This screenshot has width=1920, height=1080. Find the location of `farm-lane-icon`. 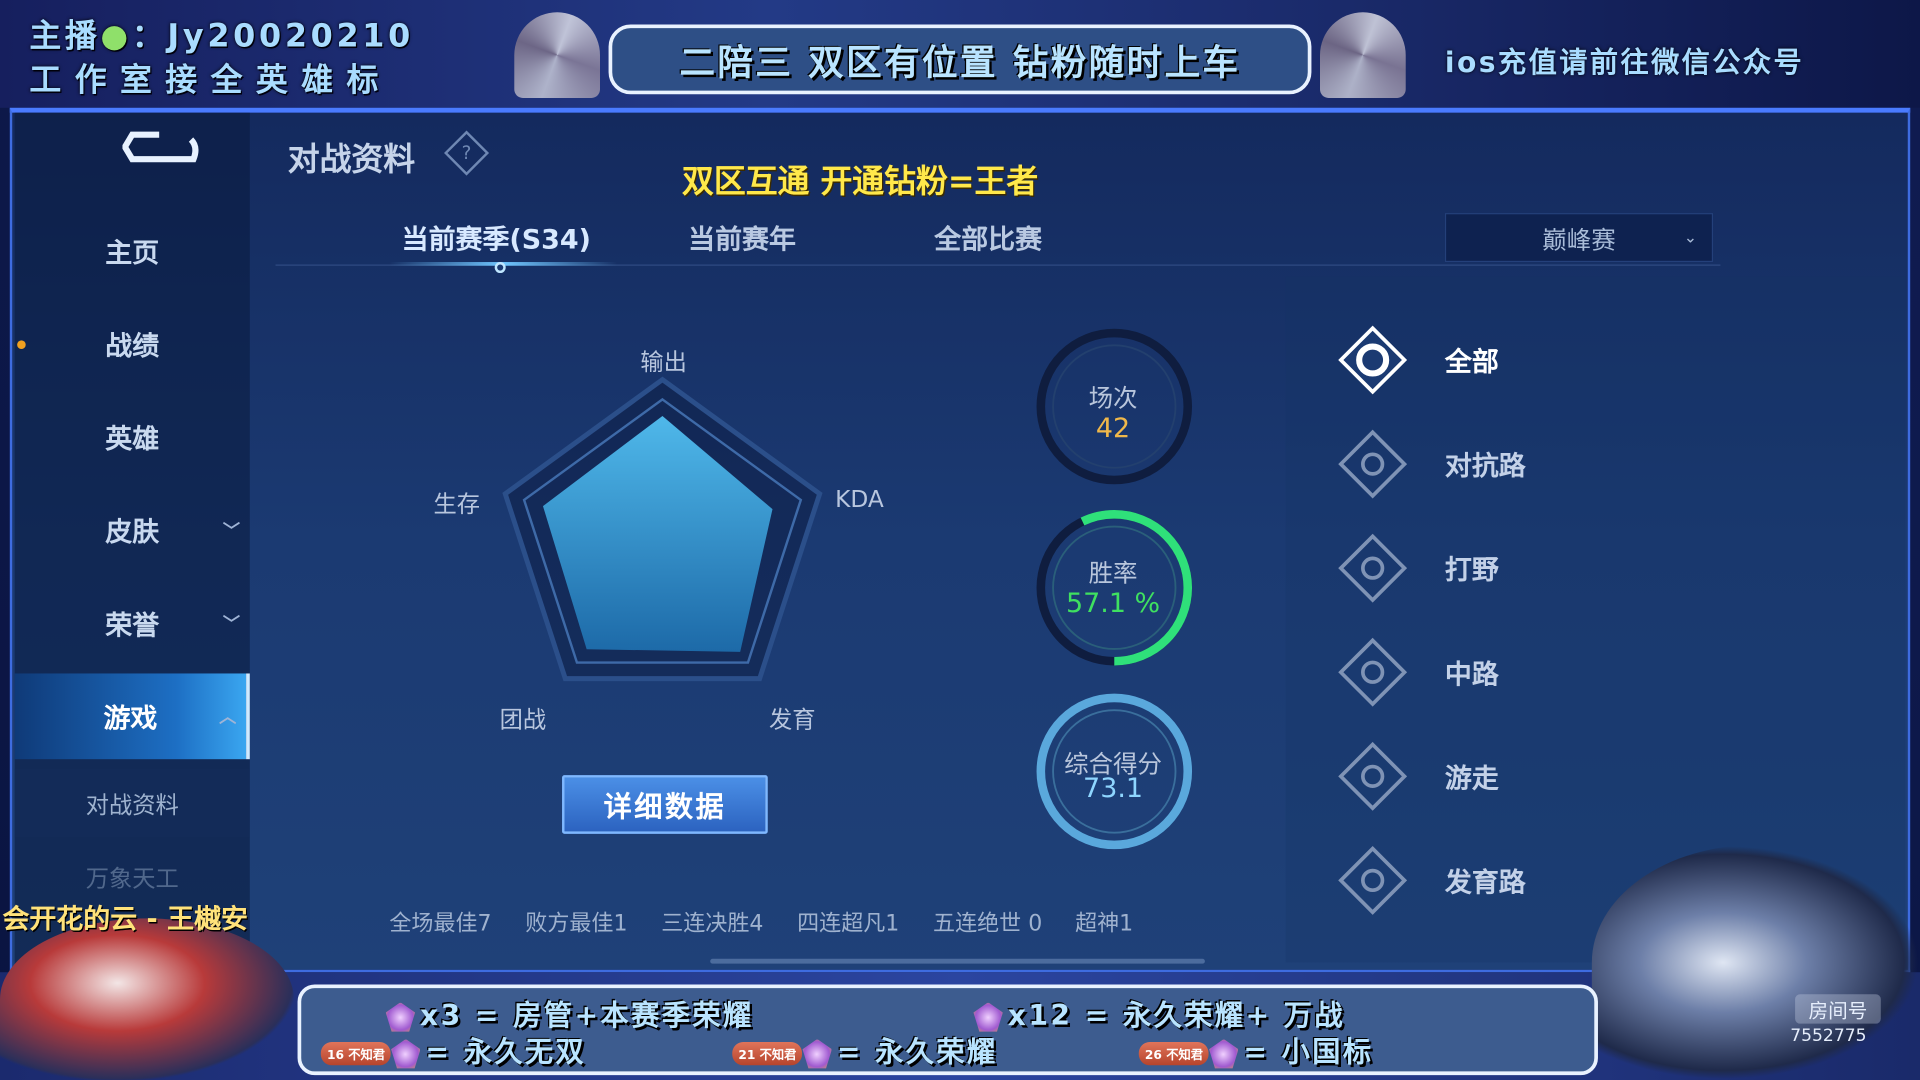

farm-lane-icon is located at coordinates (1372, 880).